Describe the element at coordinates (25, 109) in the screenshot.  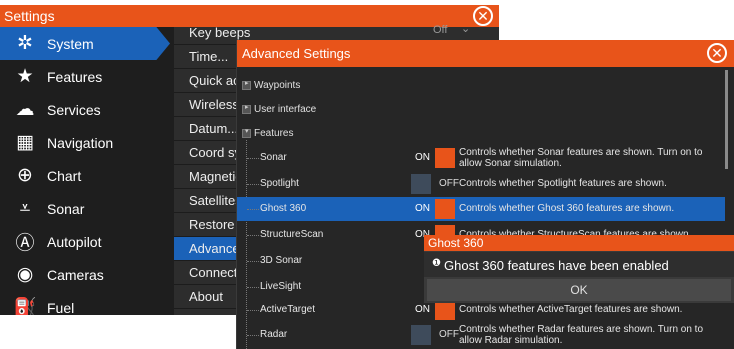
I see `cloud-icon: ☁` at that location.